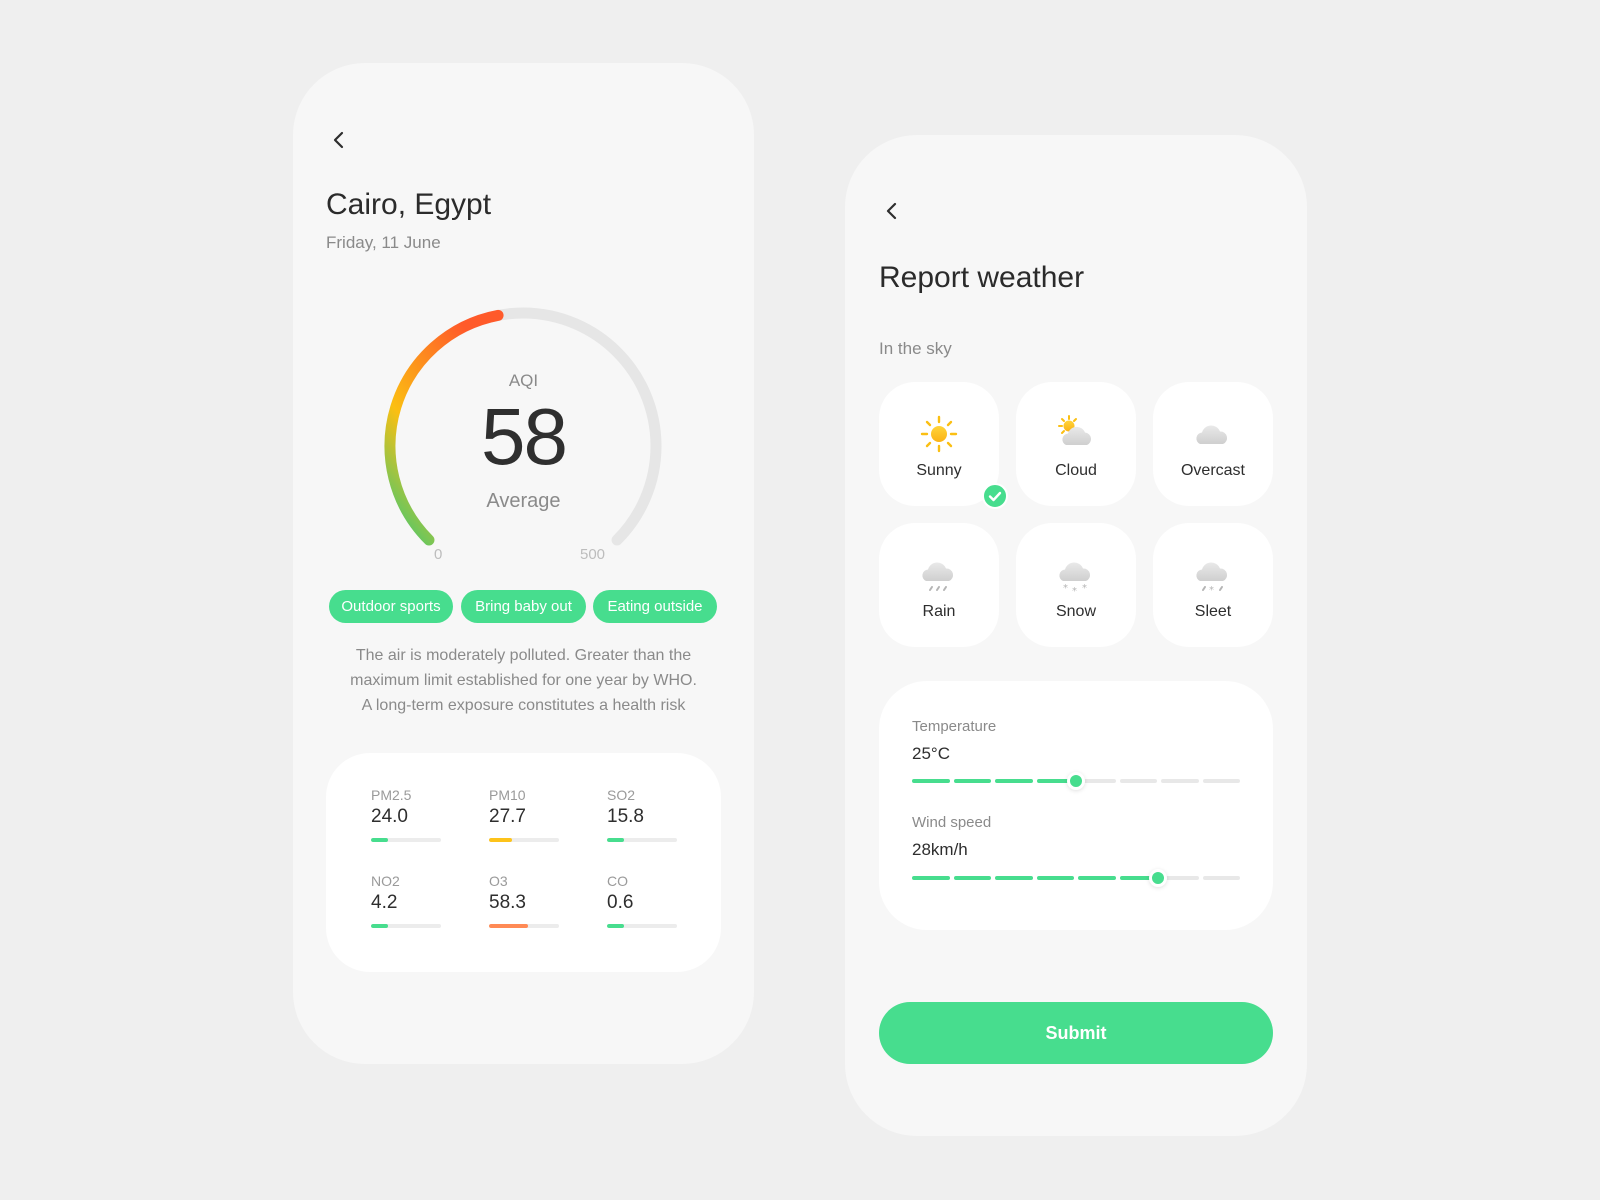 The image size is (1600, 1200). Describe the element at coordinates (391, 606) in the screenshot. I see `chip-outdoor-sports: Outdoor sports` at that location.